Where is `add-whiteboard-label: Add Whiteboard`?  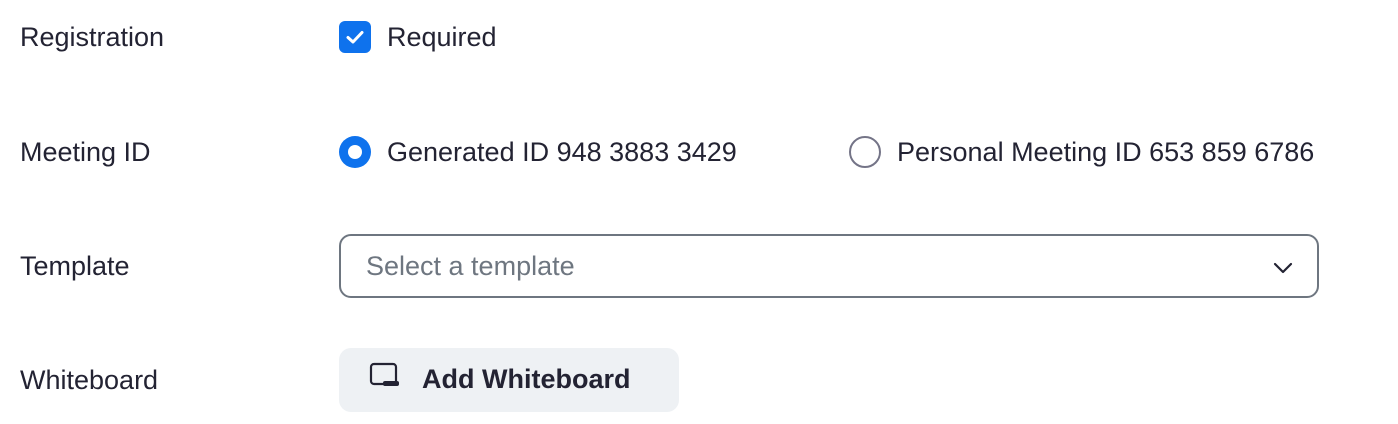
add-whiteboard-label: Add Whiteboard is located at coordinates (526, 379).